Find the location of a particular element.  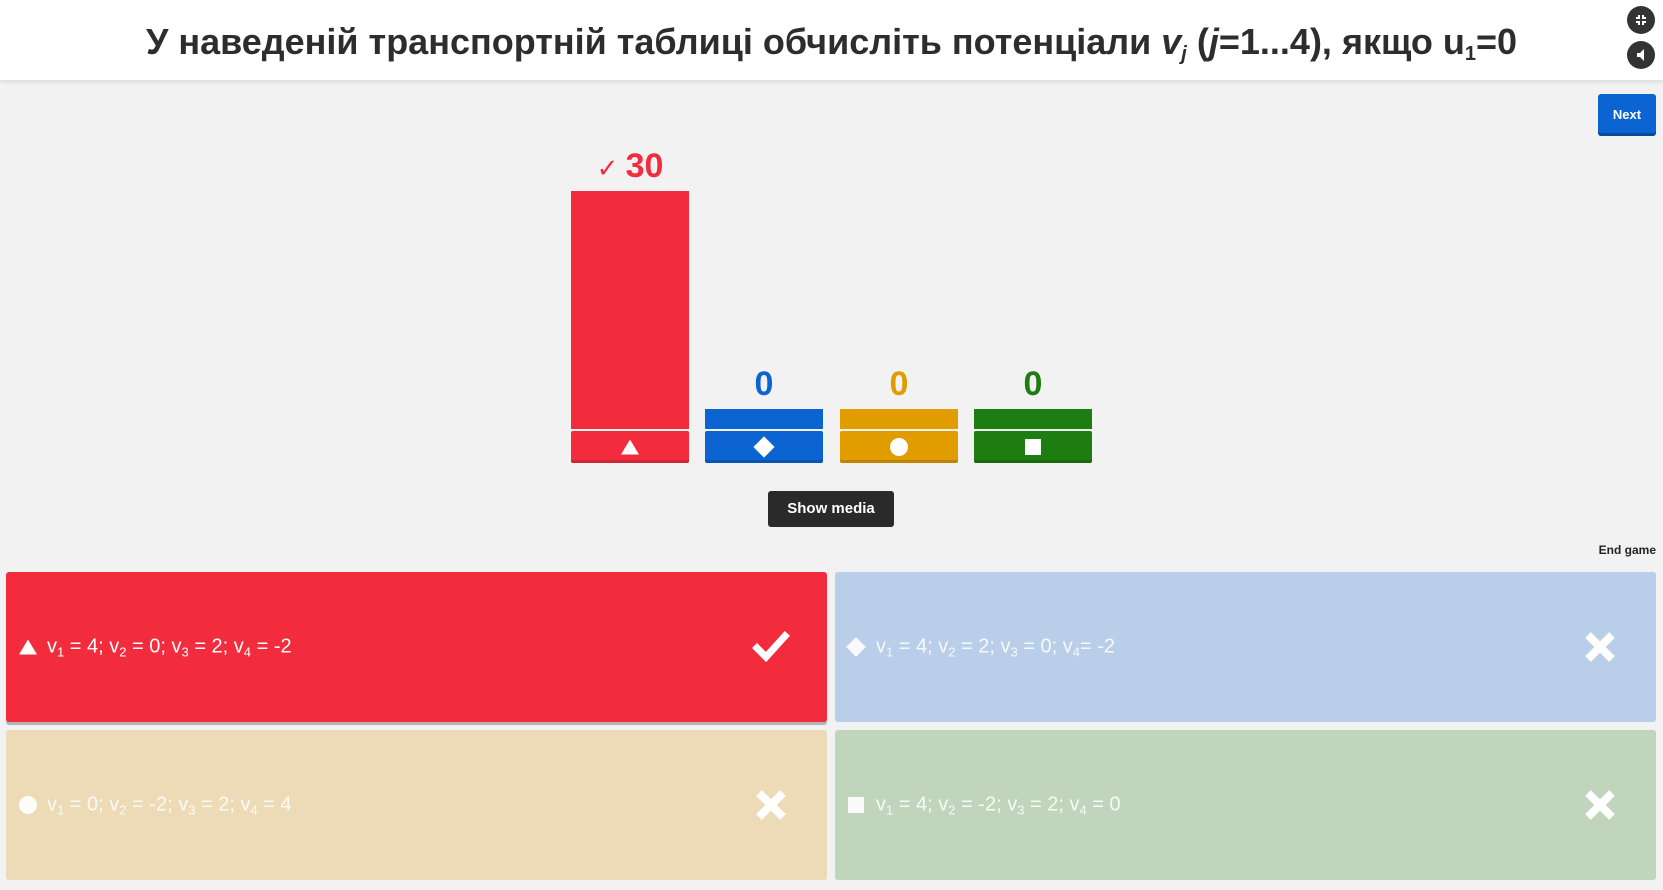

next-button: Next is located at coordinates (1627, 115).